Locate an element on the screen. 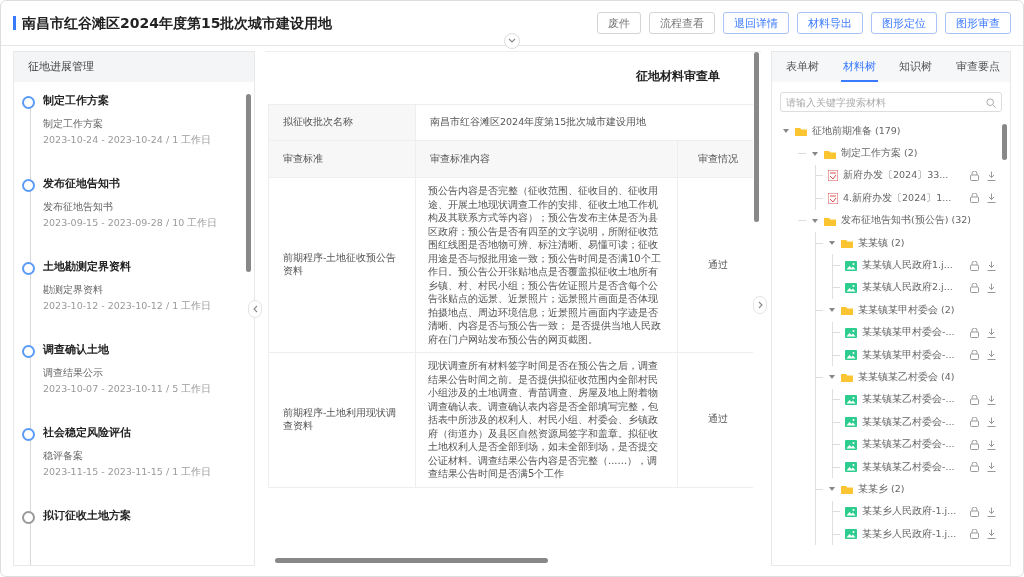 The height and width of the screenshot is (577, 1024). folder-label: 制定工作方案 (2) is located at coordinates (920, 154).